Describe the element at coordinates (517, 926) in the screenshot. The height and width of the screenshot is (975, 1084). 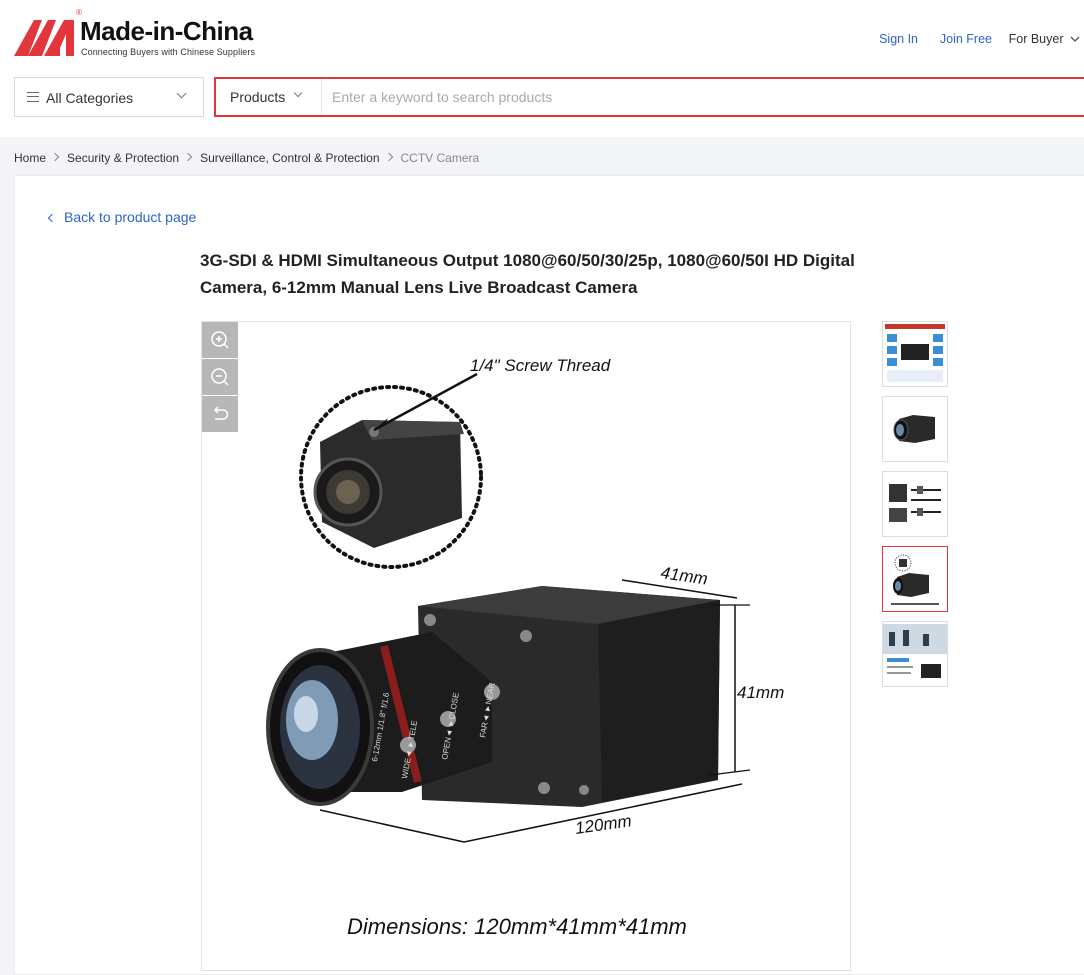
I see `dimensions-caption: Dimensions: 120mm*41mm*41mm` at that location.